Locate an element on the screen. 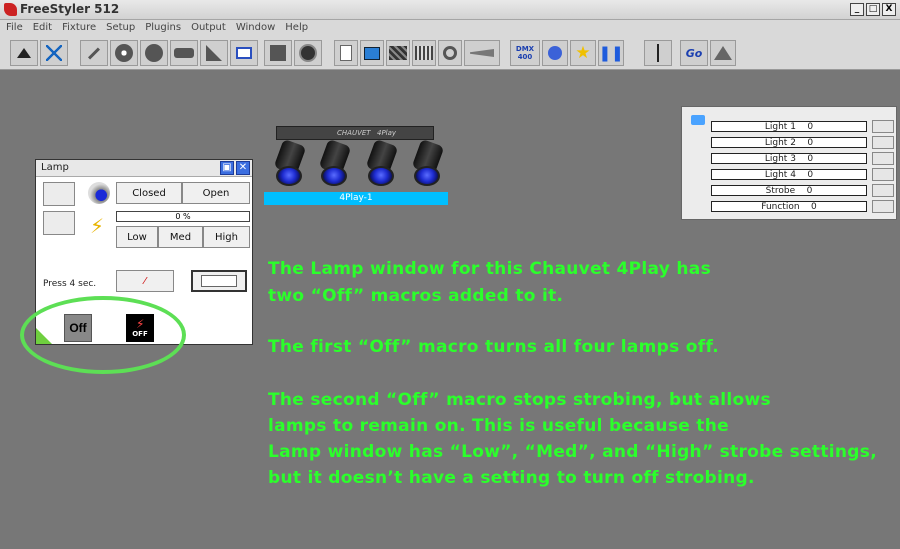 The width and height of the screenshot is (900, 549). fixture-label: 4Play-1 is located at coordinates (356, 198).